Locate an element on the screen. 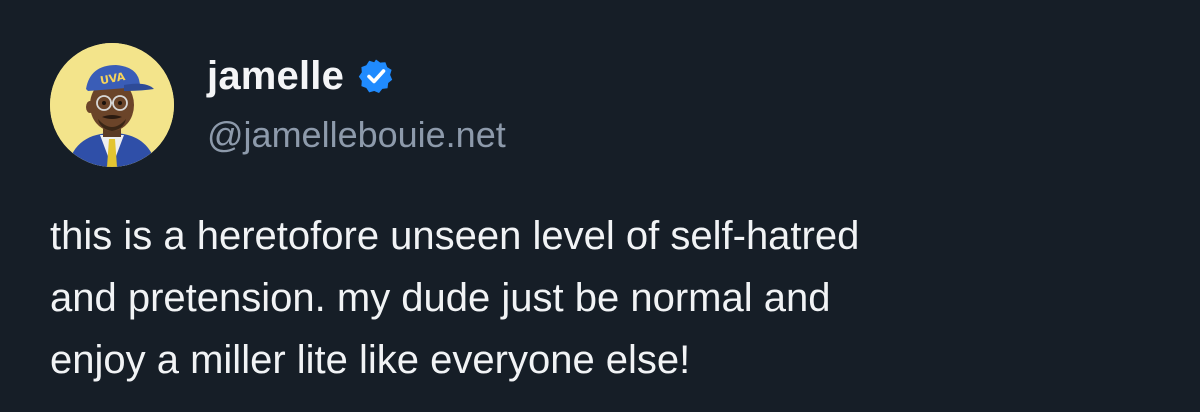 This screenshot has height=412, width=1200. author-display-name: jamelle is located at coordinates (275, 76).